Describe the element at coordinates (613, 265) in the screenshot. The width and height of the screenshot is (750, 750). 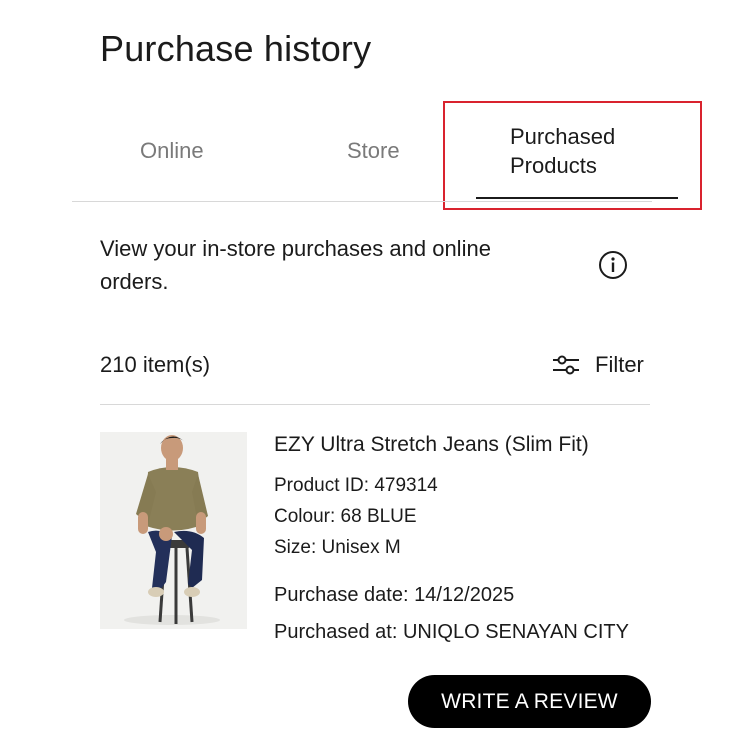
I see `info-icon` at that location.